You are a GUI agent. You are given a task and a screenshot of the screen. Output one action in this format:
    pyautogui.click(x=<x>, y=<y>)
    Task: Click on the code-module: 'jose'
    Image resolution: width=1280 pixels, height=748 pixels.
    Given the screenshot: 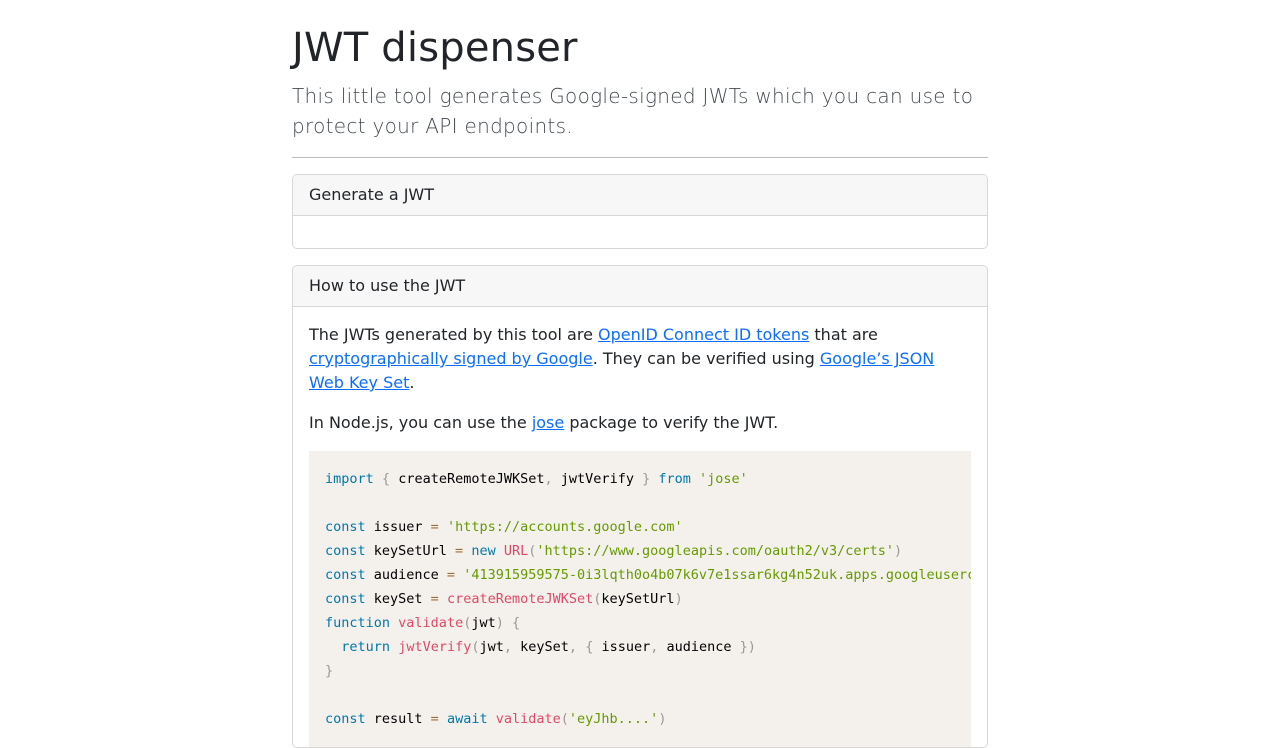 What is the action you would take?
    pyautogui.click(x=723, y=479)
    